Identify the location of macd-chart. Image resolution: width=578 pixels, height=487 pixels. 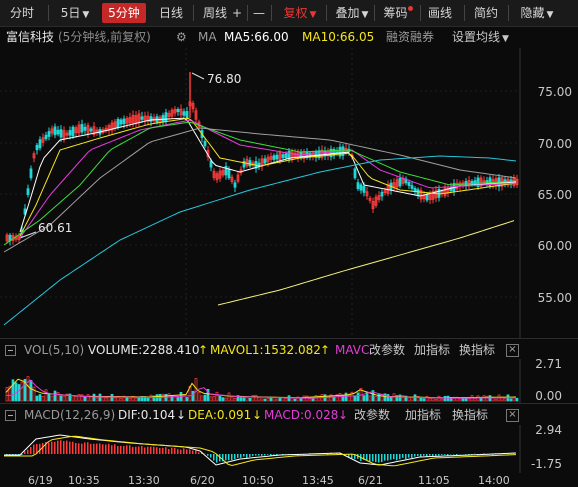
(289, 449).